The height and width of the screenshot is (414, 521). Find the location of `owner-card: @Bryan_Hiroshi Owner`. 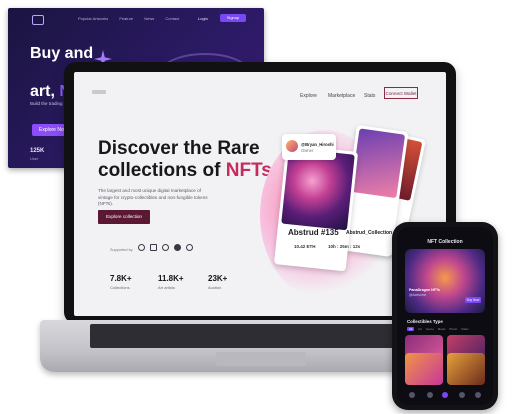

owner-card: @Bryan_Hiroshi Owner is located at coordinates (309, 147).